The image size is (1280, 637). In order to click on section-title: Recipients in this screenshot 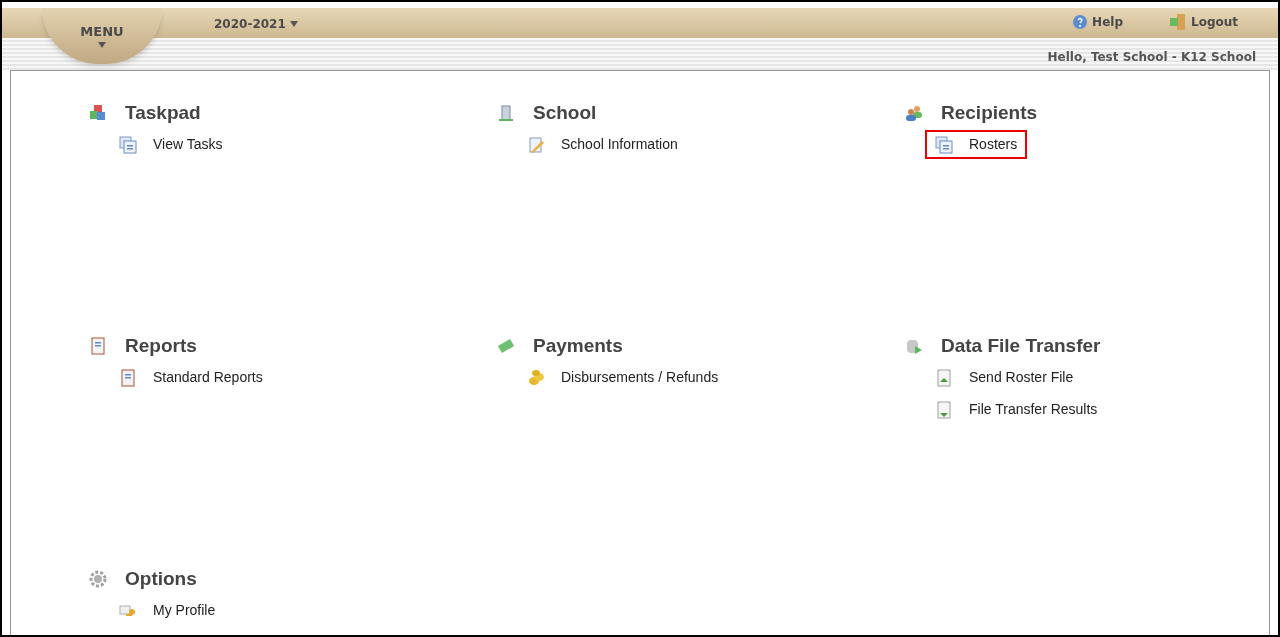, I will do `click(989, 112)`.